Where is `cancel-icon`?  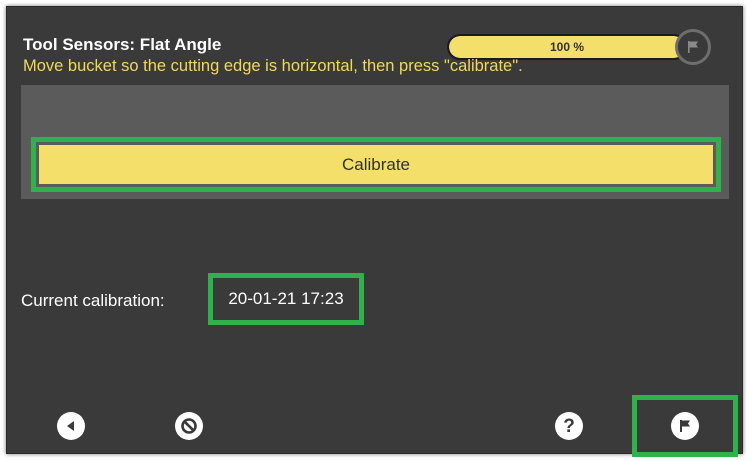 cancel-icon is located at coordinates (189, 426).